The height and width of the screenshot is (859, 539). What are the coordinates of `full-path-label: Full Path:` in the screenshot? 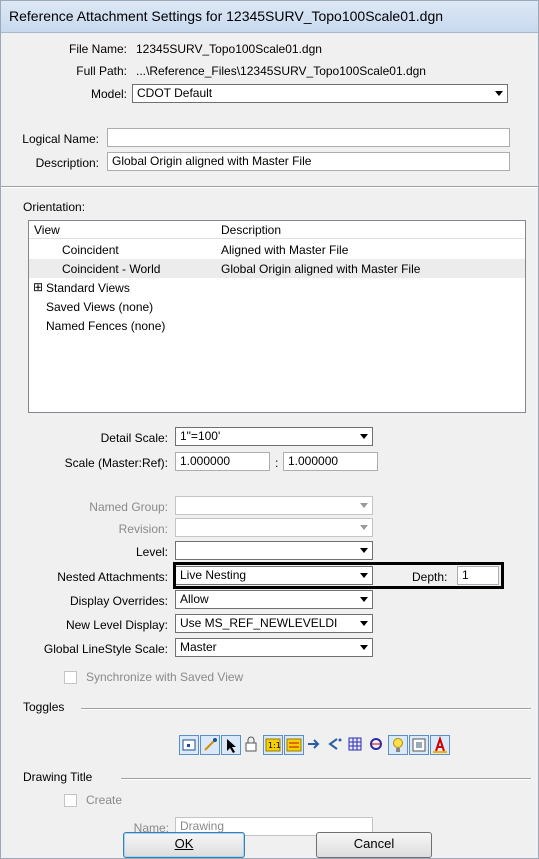 It's located at (101, 71).